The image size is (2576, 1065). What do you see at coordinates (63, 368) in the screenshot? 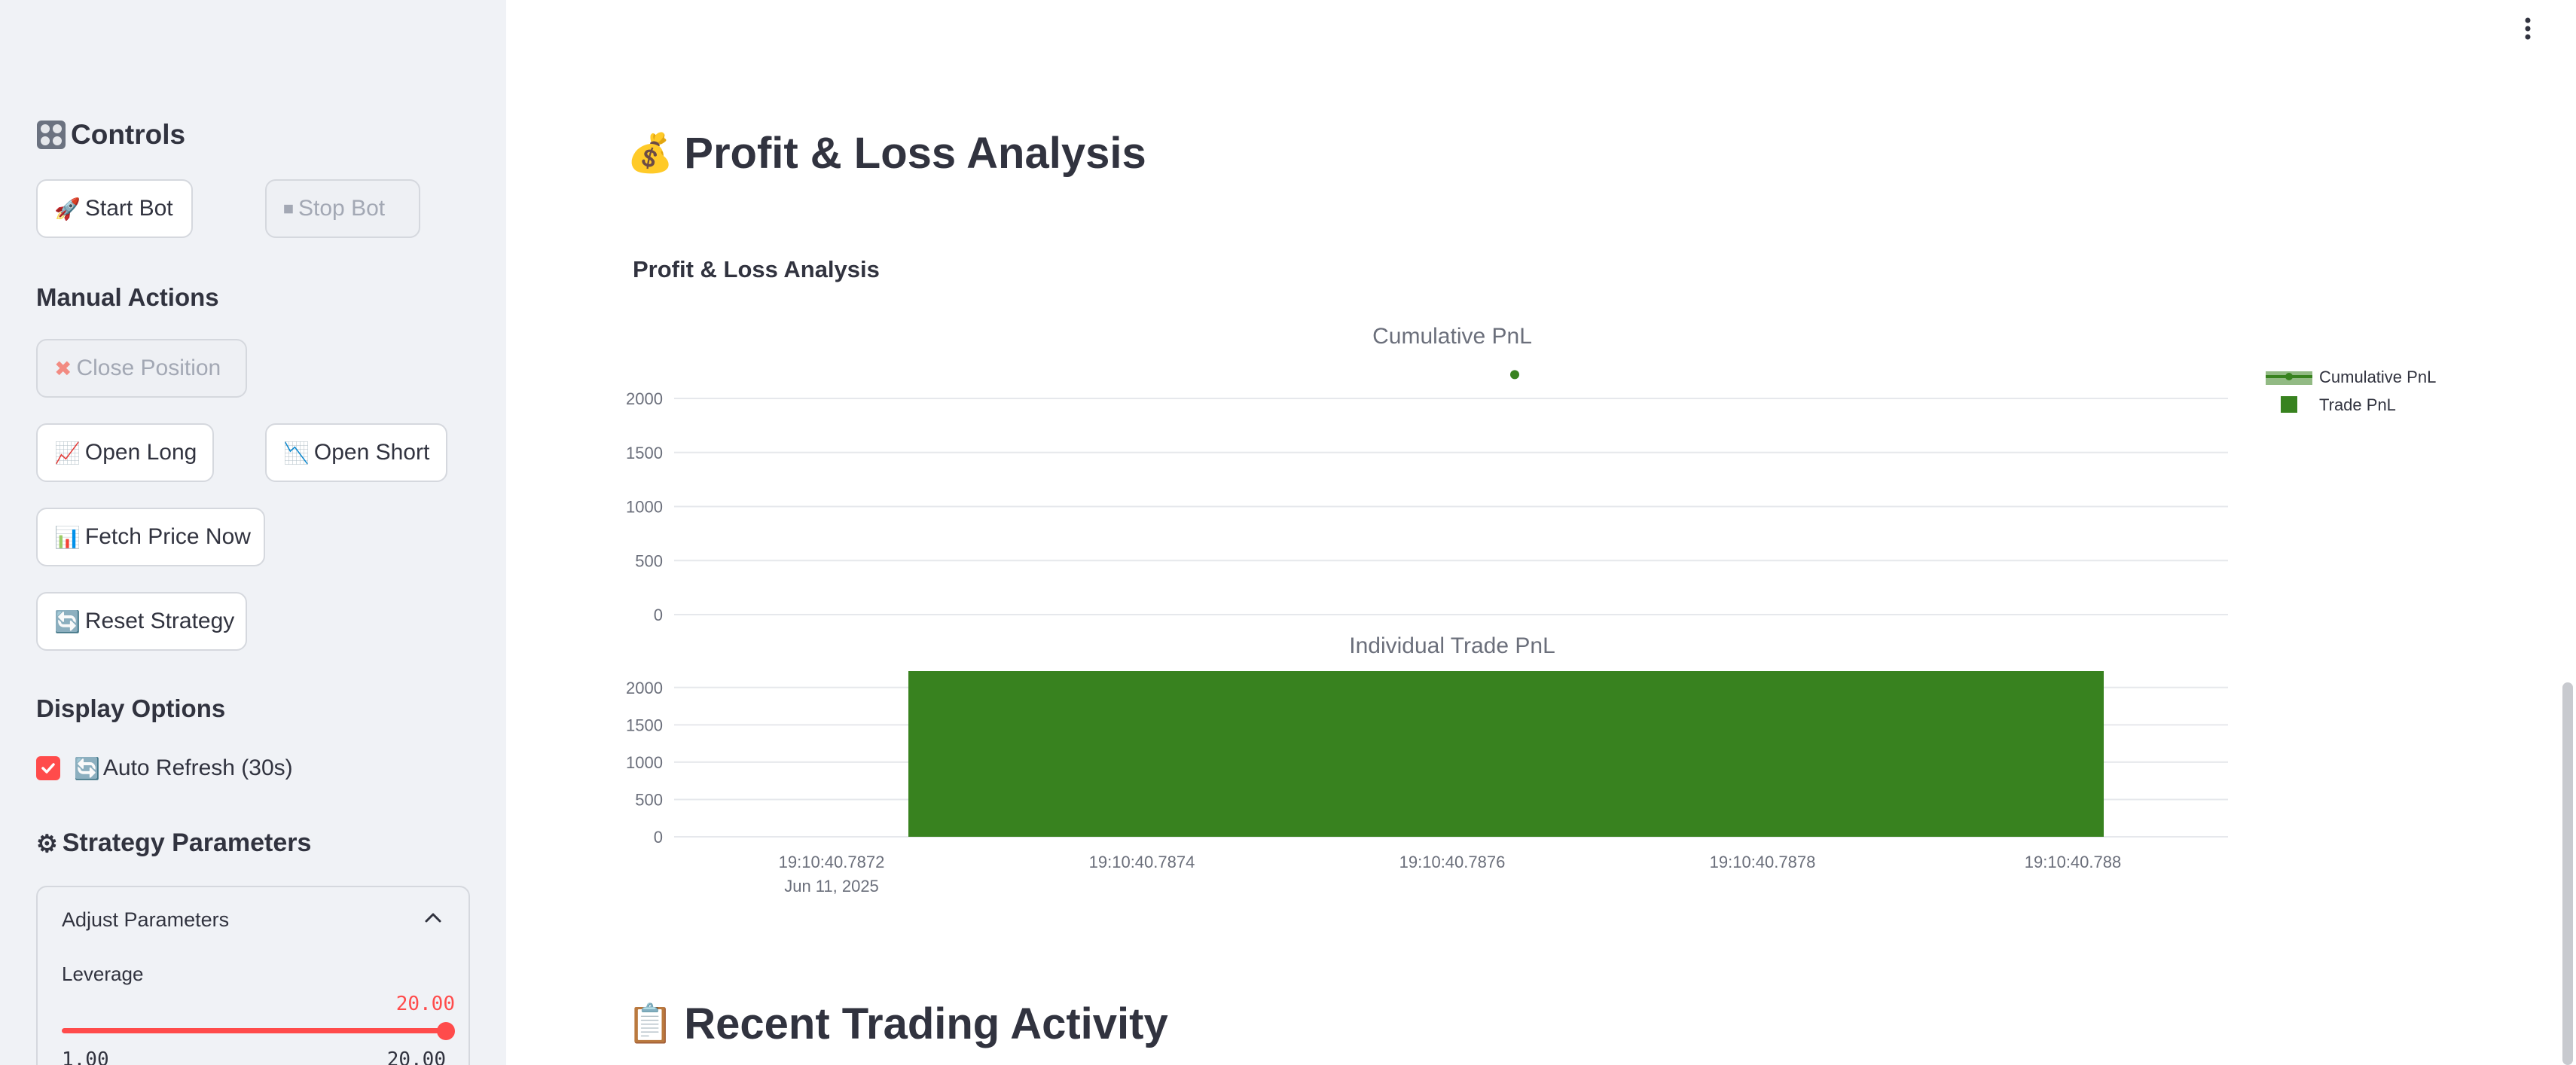
I see `cross-mark-icon: ✖` at bounding box center [63, 368].